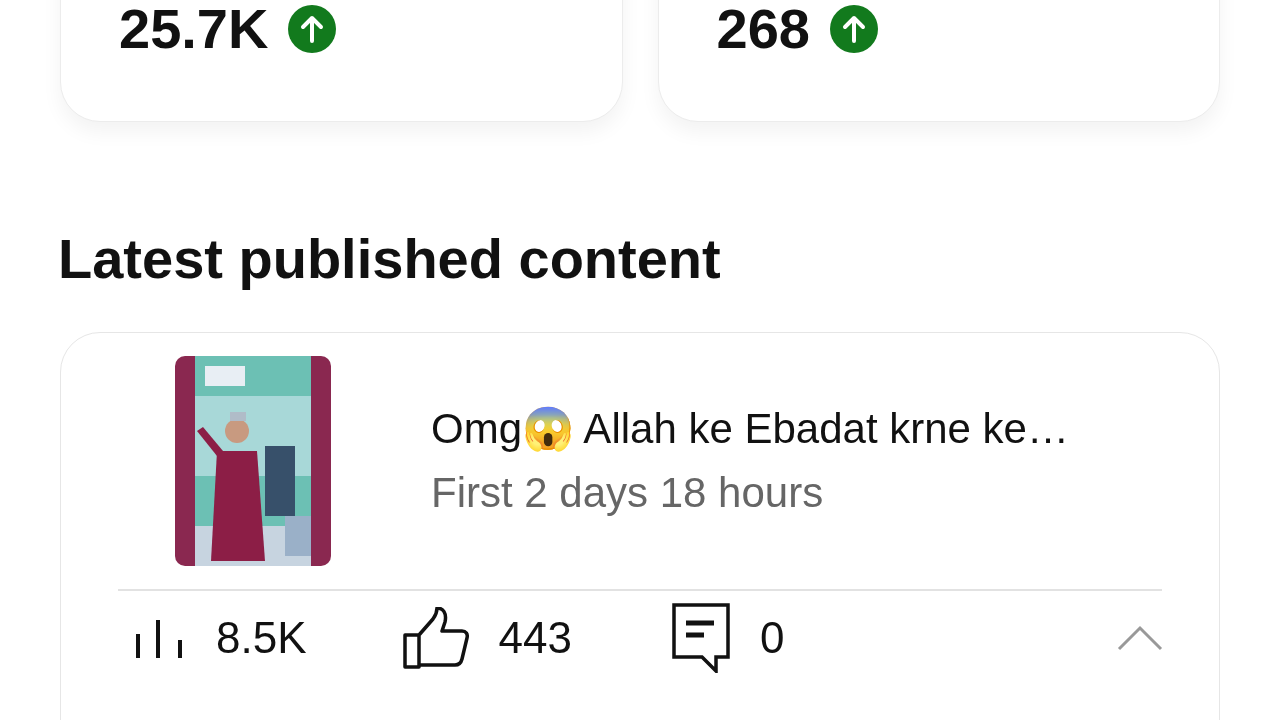 The height and width of the screenshot is (720, 1280). Describe the element at coordinates (700, 638) in the screenshot. I see `comment-icon` at that location.